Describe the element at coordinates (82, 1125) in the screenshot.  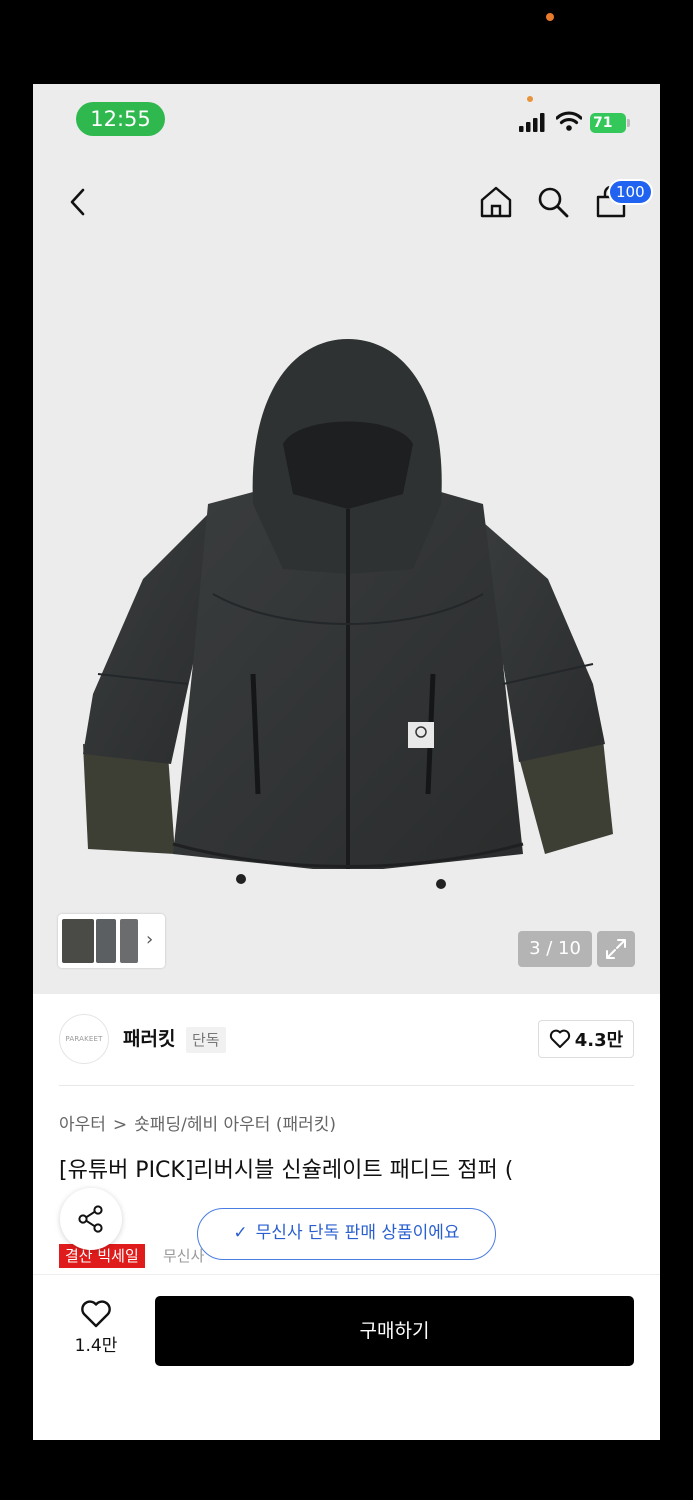
I see `breadcrumb-category: 아우터` at that location.